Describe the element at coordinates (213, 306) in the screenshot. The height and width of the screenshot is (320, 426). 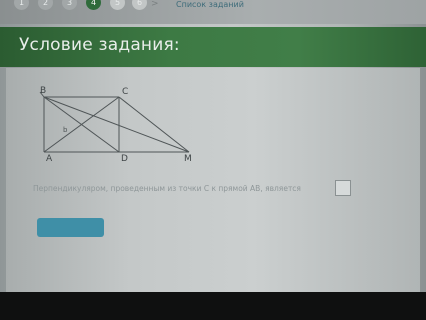
I see `monitor-bezel` at that location.